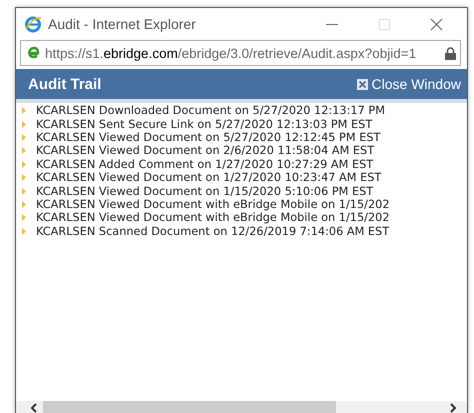 The width and height of the screenshot is (474, 413). What do you see at coordinates (33, 24) in the screenshot?
I see `browser-logo-icon` at bounding box center [33, 24].